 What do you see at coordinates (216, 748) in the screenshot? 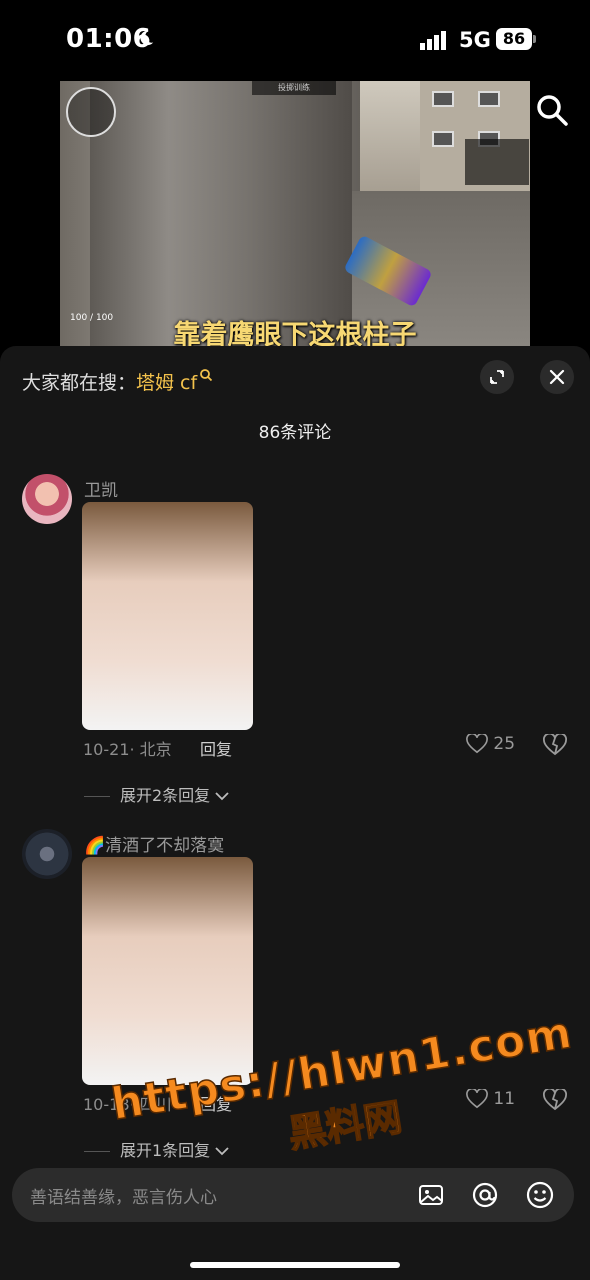
I see `reply-button: 回复` at bounding box center [216, 748].